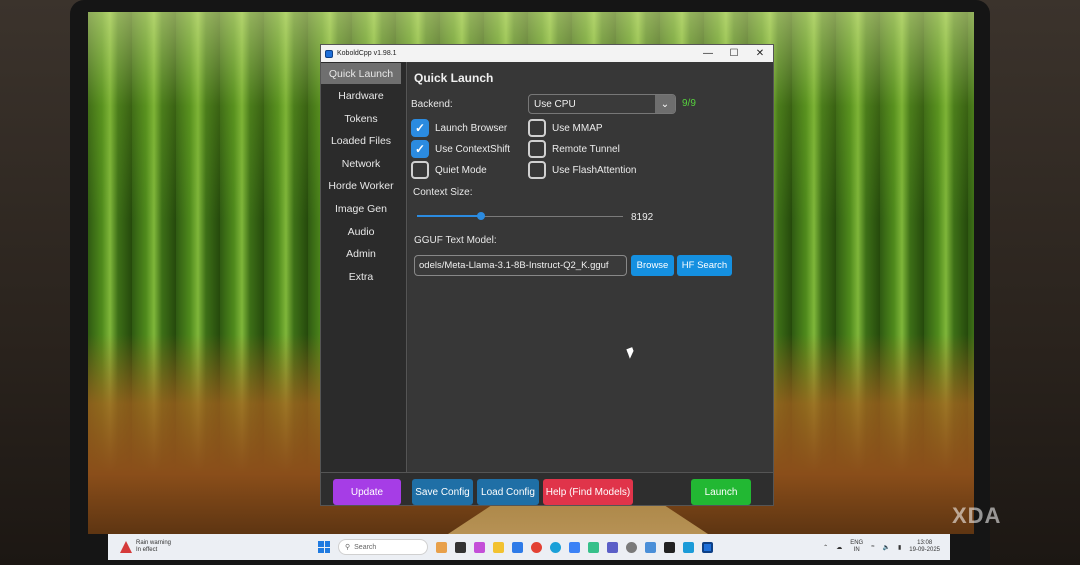 The width and height of the screenshot is (1080, 565). I want to click on taskbar-search: ⚲ Search, so click(383, 547).